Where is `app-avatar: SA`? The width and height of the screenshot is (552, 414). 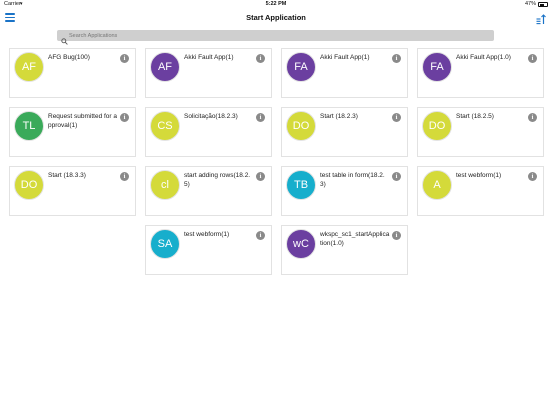
app-avatar: SA is located at coordinates (165, 244).